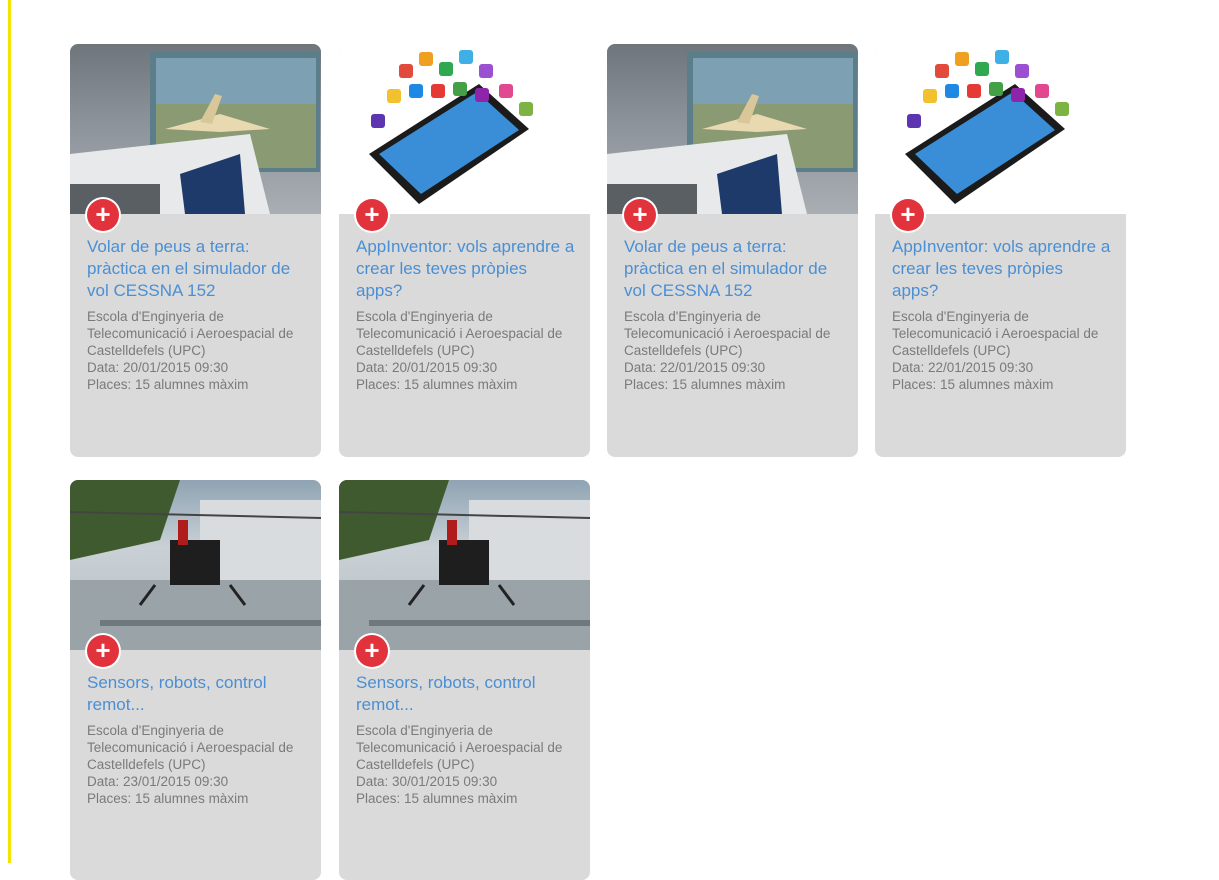  Describe the element at coordinates (158, 781) in the screenshot. I see `activity-date: Data: 23/01/2015 09:30` at that location.